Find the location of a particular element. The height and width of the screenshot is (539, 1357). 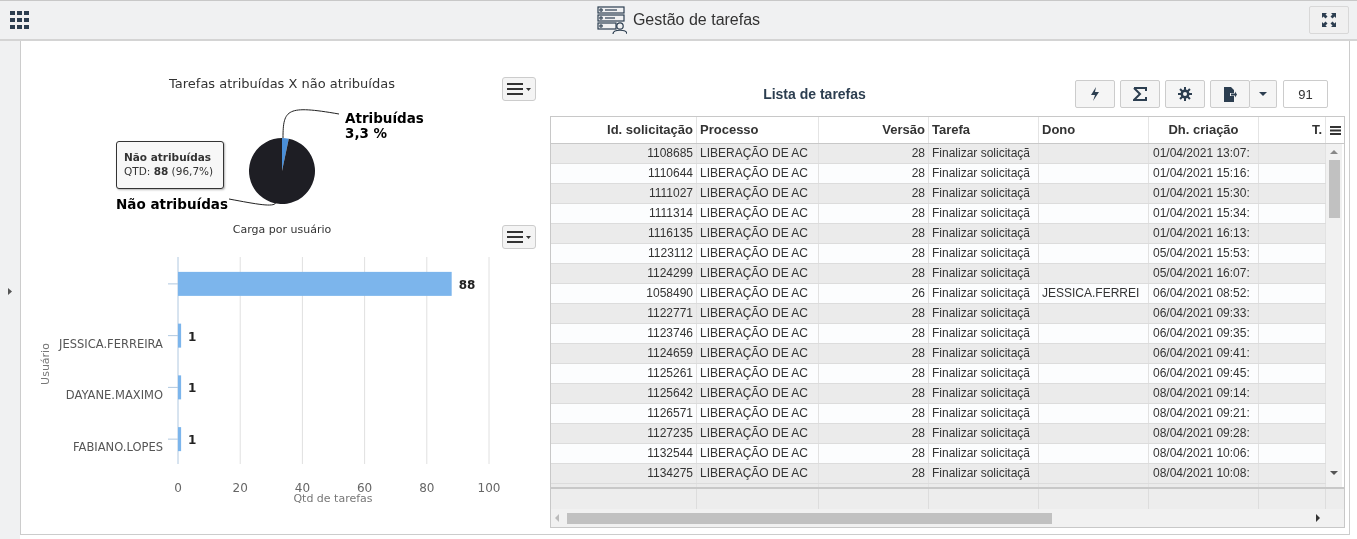

column-header: Tarefa is located at coordinates (984, 130).